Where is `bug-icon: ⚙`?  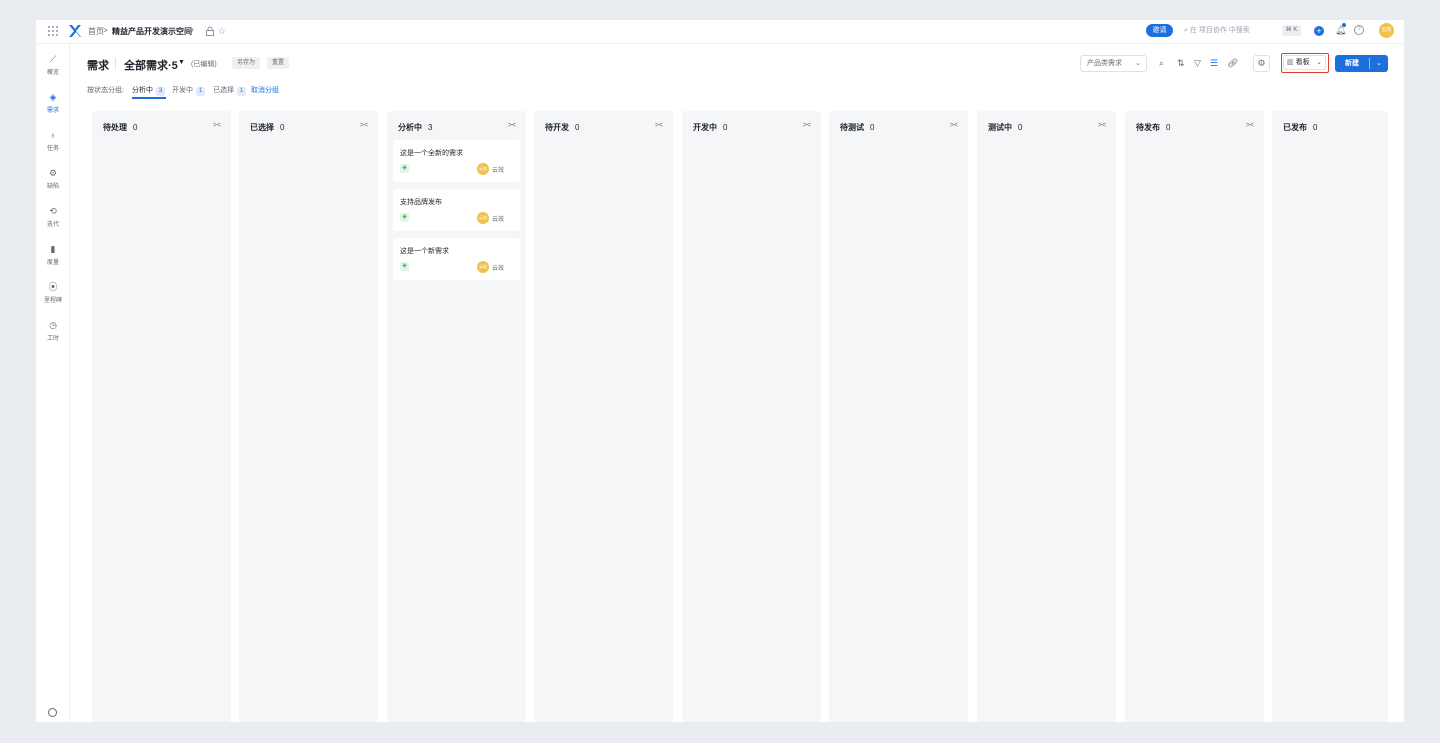
bug-icon: ⚙ is located at coordinates (53, 173).